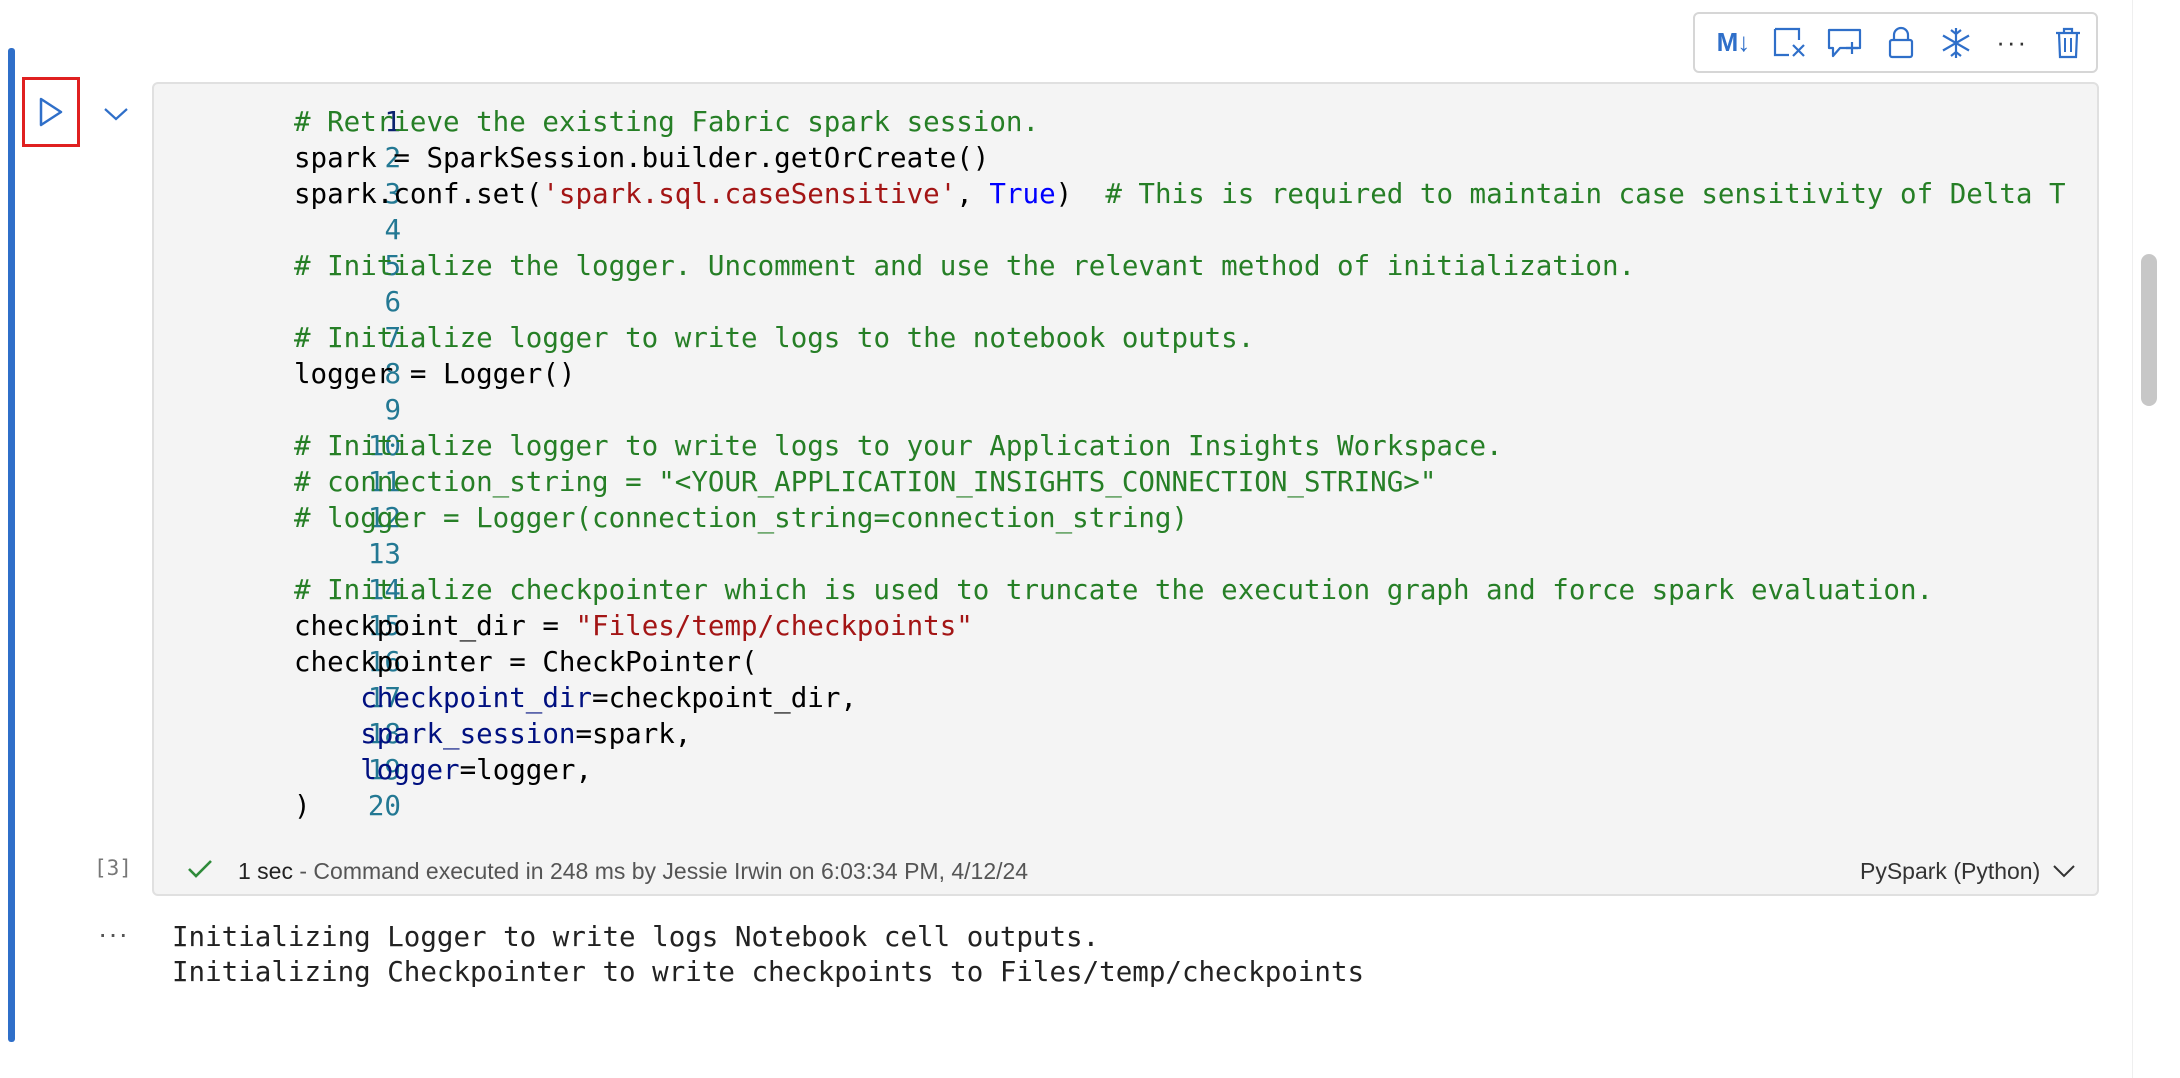 This screenshot has width=2180, height=1078. I want to click on code-line: 8 logger = Logger(), so click(1125, 374).